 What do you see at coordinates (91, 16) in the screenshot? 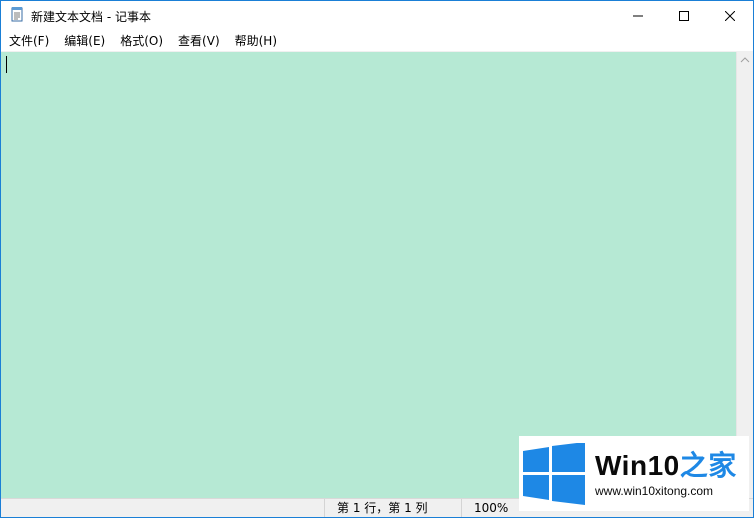
I see `window-title: 新建文本文档 - 记事本` at bounding box center [91, 16].